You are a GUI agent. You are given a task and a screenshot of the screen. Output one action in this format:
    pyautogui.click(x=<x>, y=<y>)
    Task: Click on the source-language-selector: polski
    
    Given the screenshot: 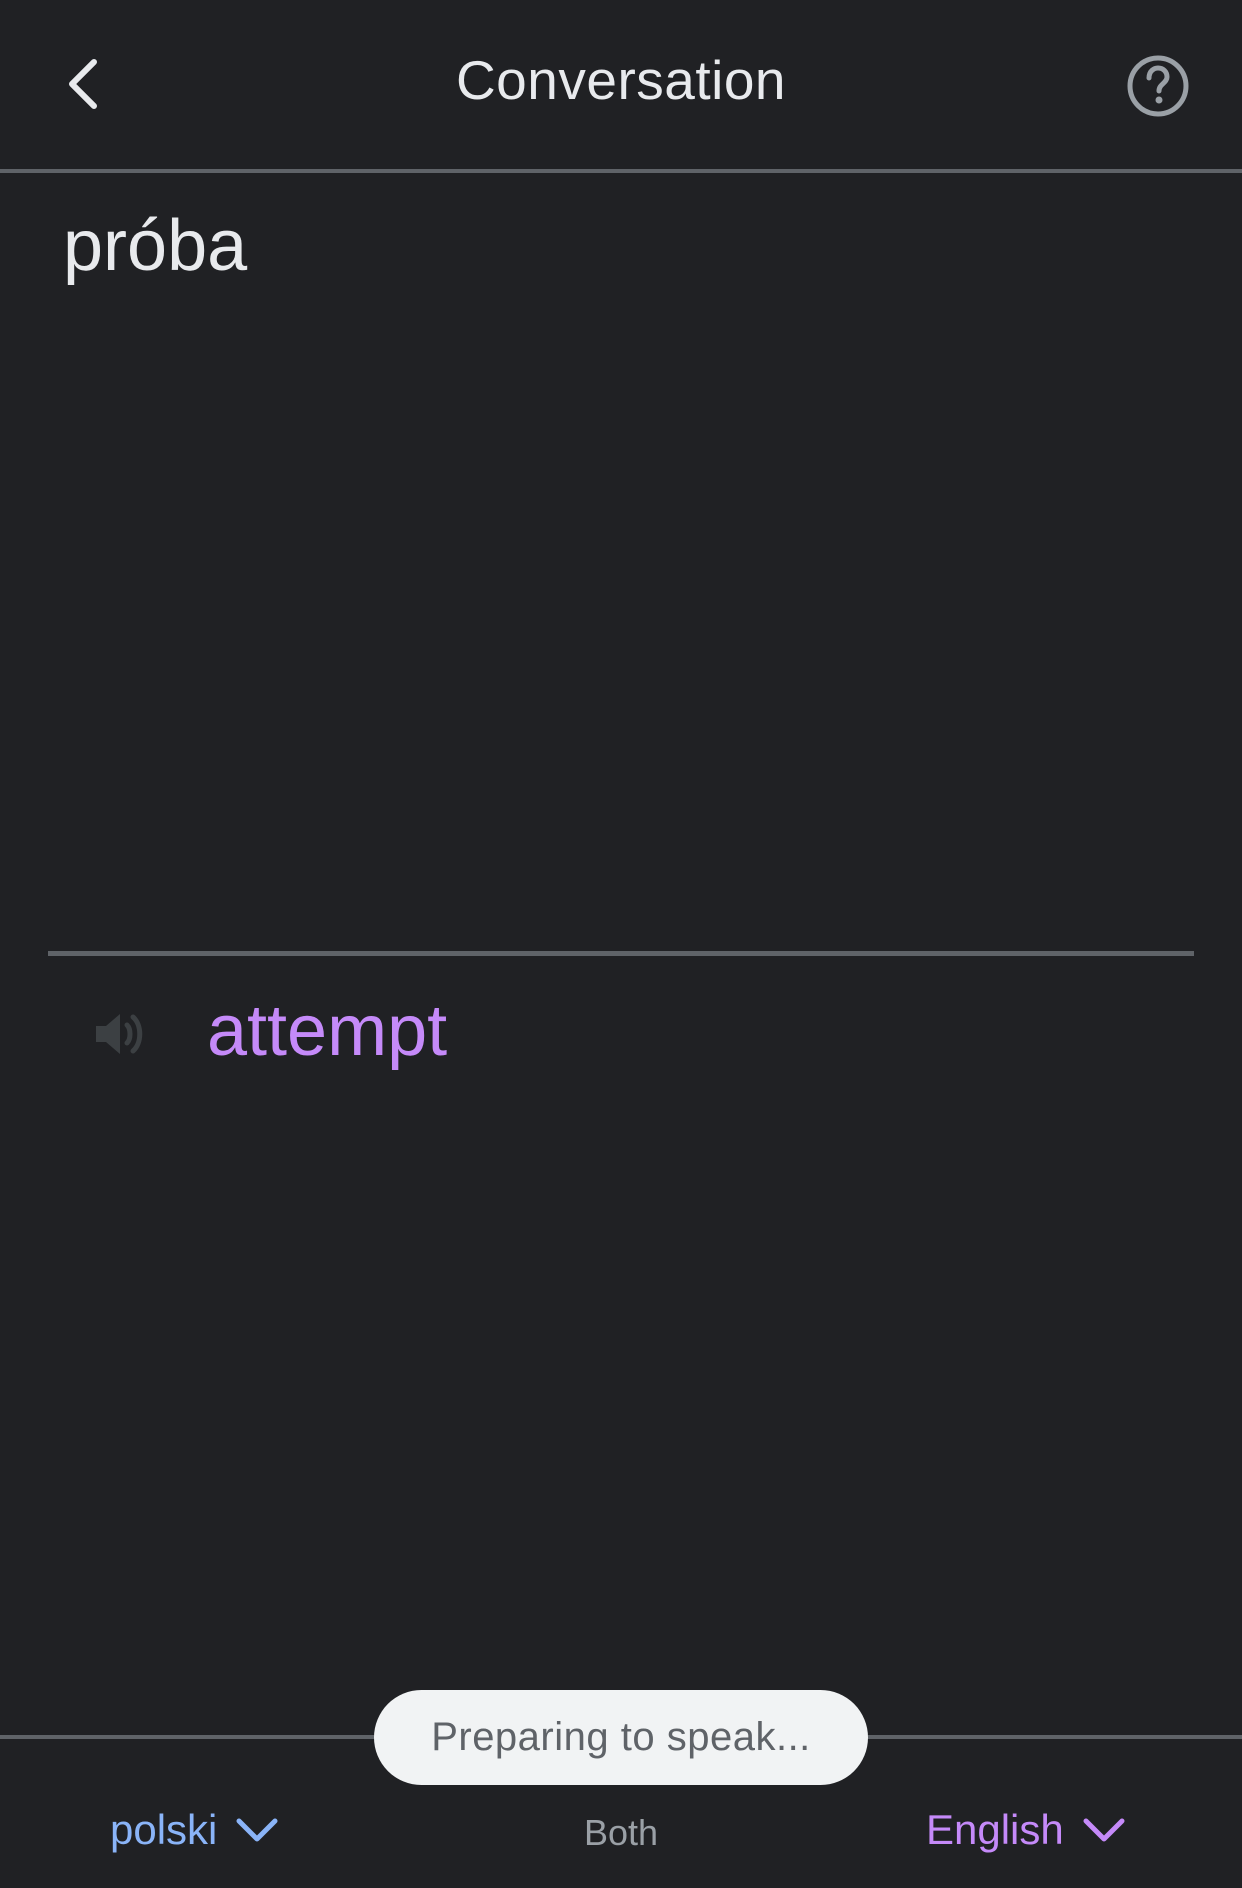 What is the action you would take?
    pyautogui.click(x=194, y=1830)
    